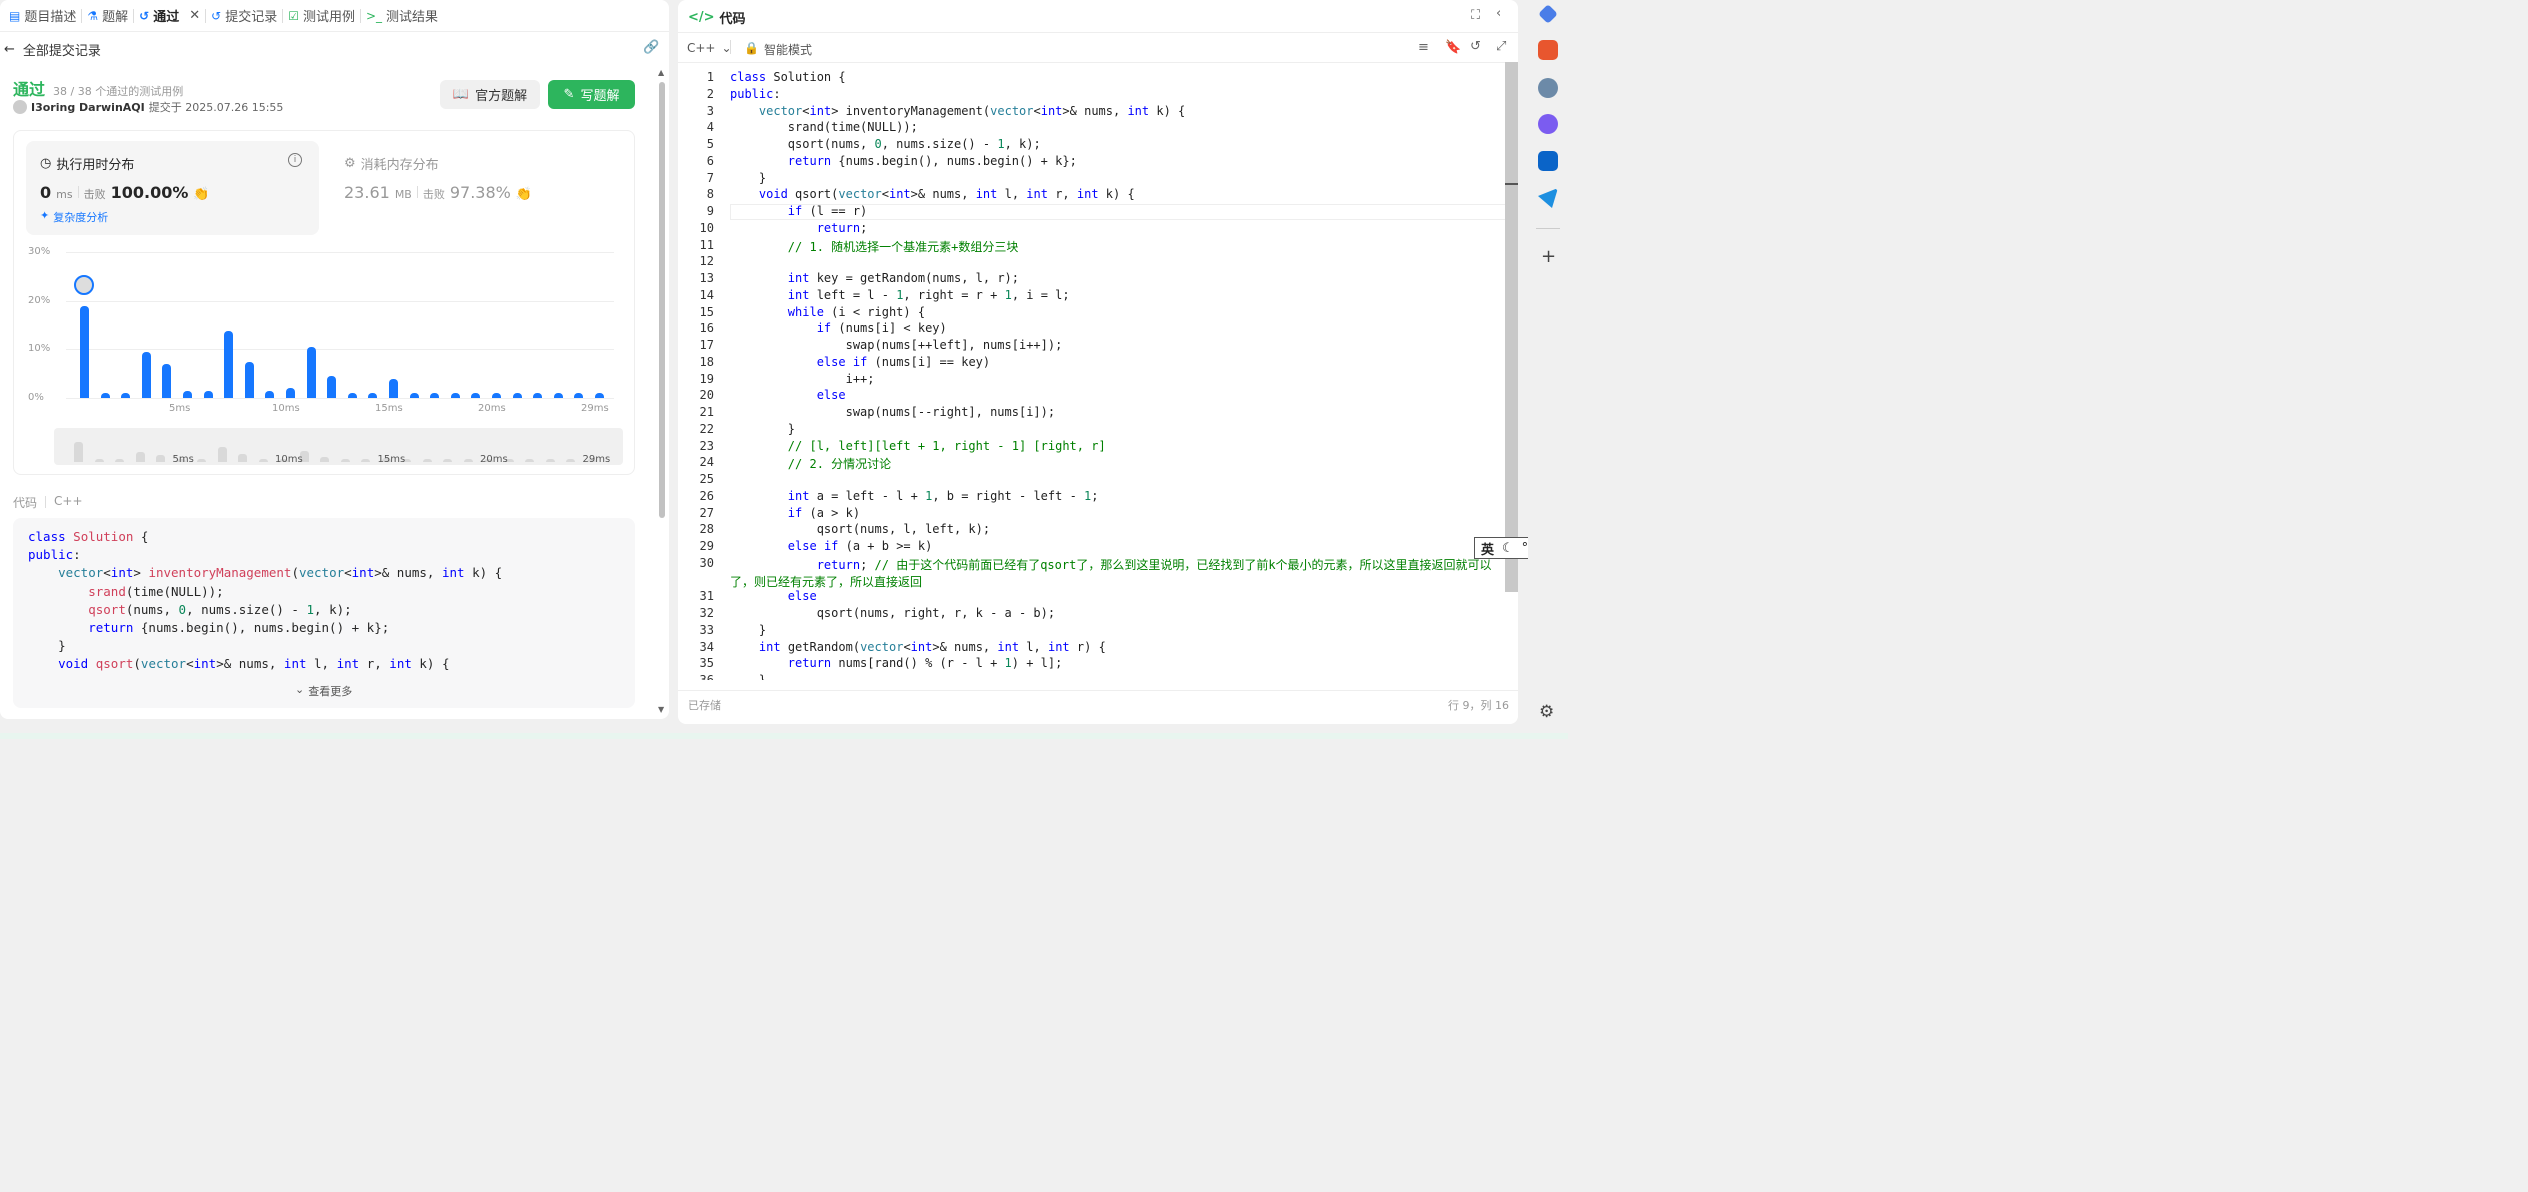  What do you see at coordinates (244, 16) in the screenshot?
I see `tab-submissions: ↺ 提交记录` at bounding box center [244, 16].